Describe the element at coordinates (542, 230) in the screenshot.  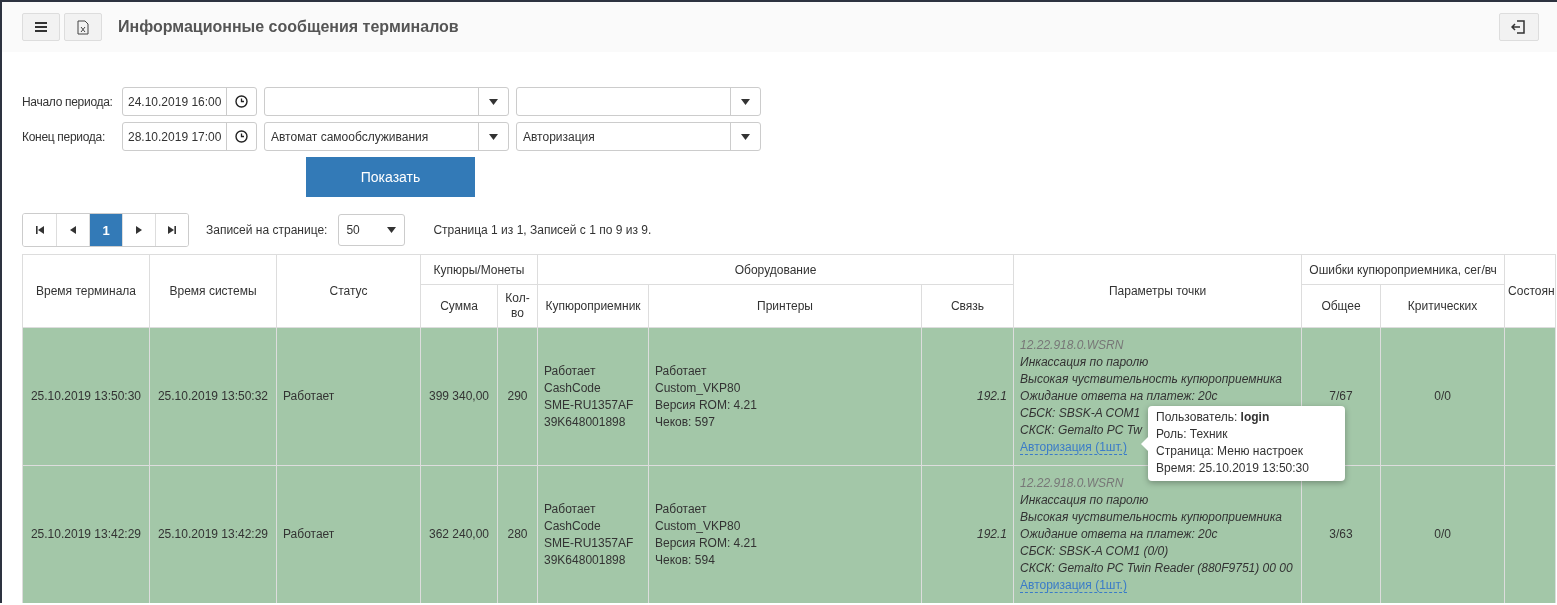
I see `page-info: Страница 1 из 1, Записей с 1 по 9 из 9.` at that location.